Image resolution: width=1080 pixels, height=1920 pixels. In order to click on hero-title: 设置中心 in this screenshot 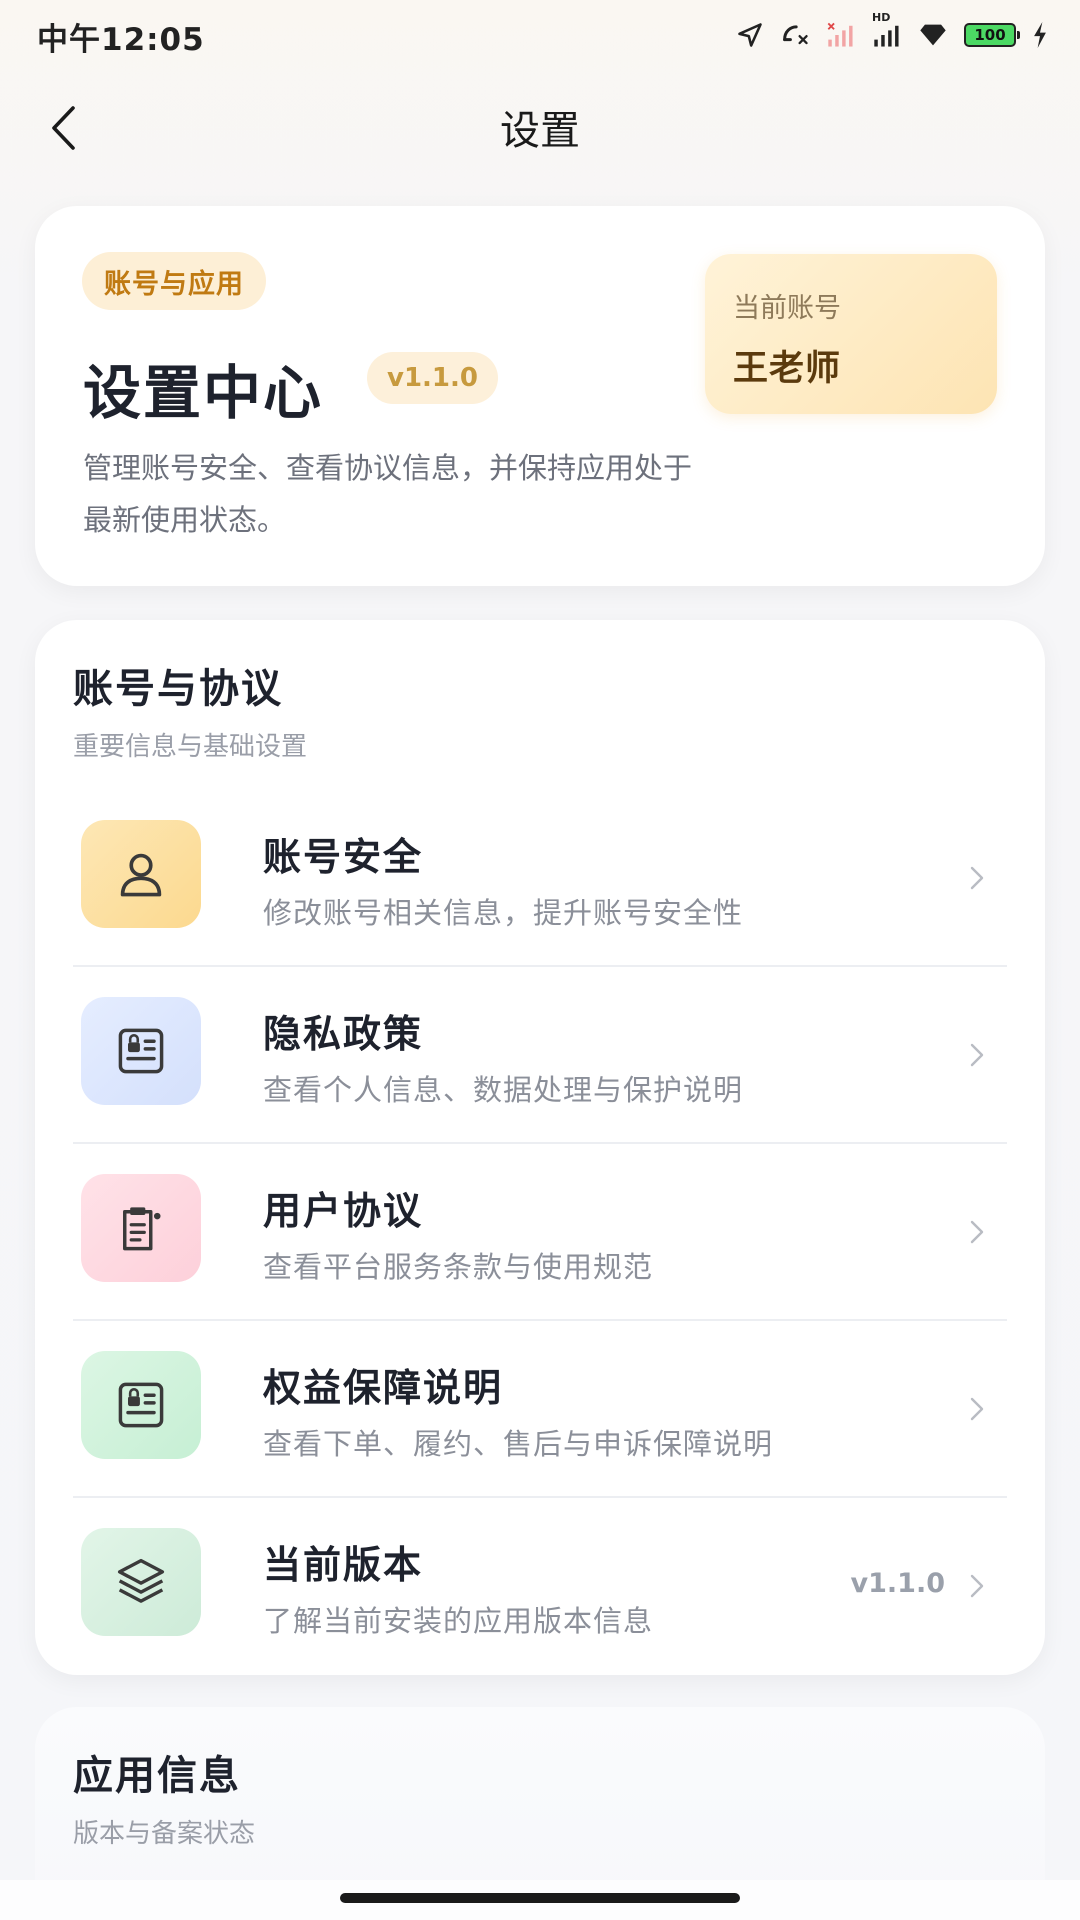, I will do `click(203, 393)`.